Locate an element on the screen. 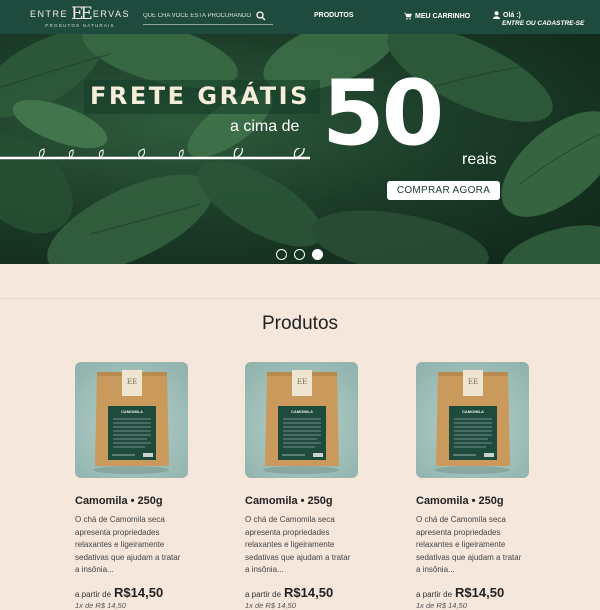 The height and width of the screenshot is (610, 600). promo-title: FRETE GRÁTIS is located at coordinates (200, 96).